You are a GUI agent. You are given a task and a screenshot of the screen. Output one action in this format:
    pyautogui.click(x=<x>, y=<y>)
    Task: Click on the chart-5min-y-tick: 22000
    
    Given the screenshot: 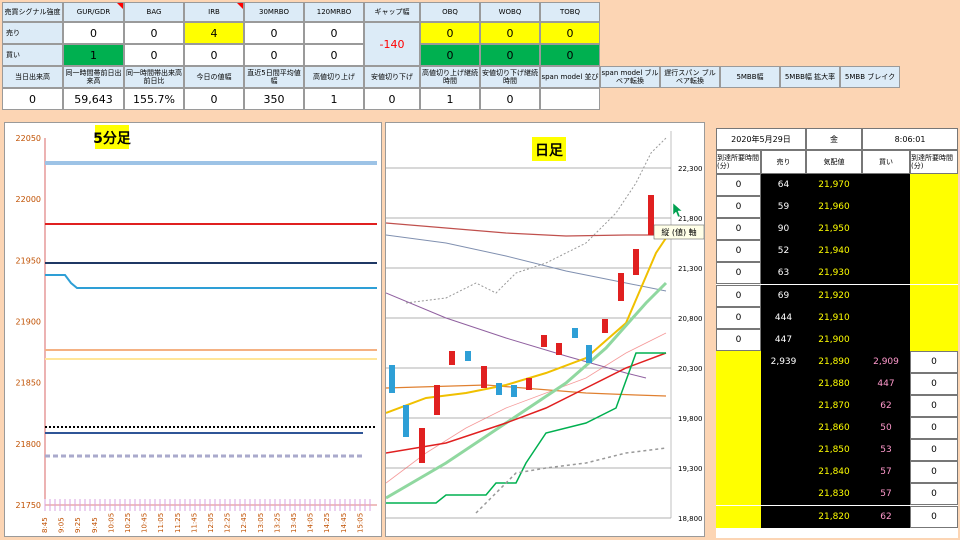 What is the action you would take?
    pyautogui.click(x=28, y=199)
    